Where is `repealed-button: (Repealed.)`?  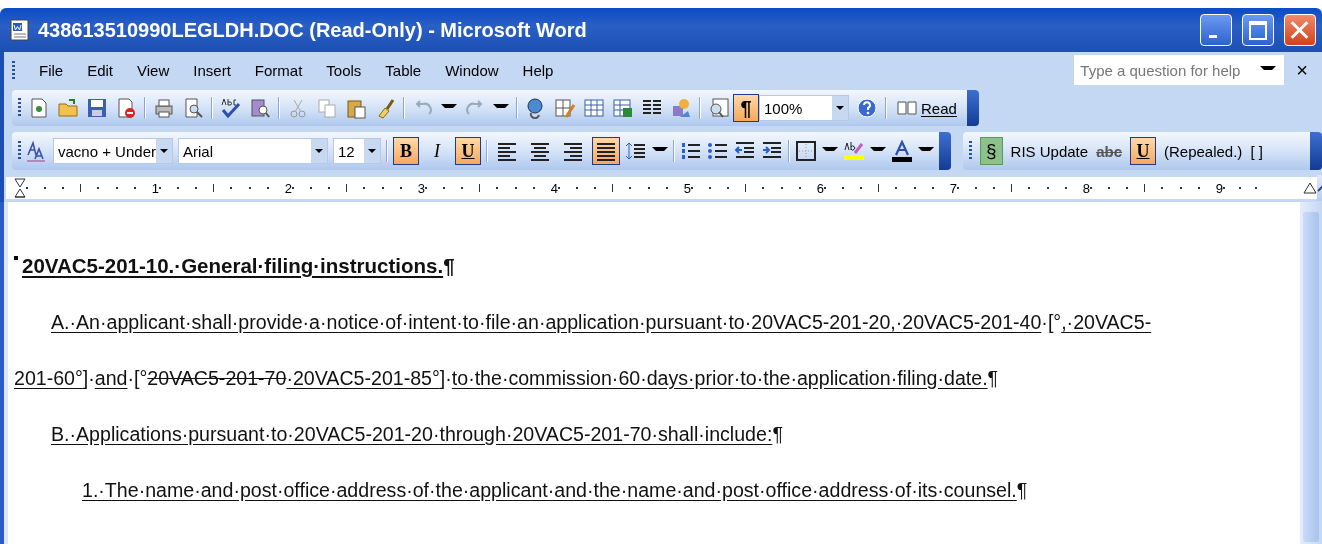 repealed-button: (Repealed.) is located at coordinates (1203, 151).